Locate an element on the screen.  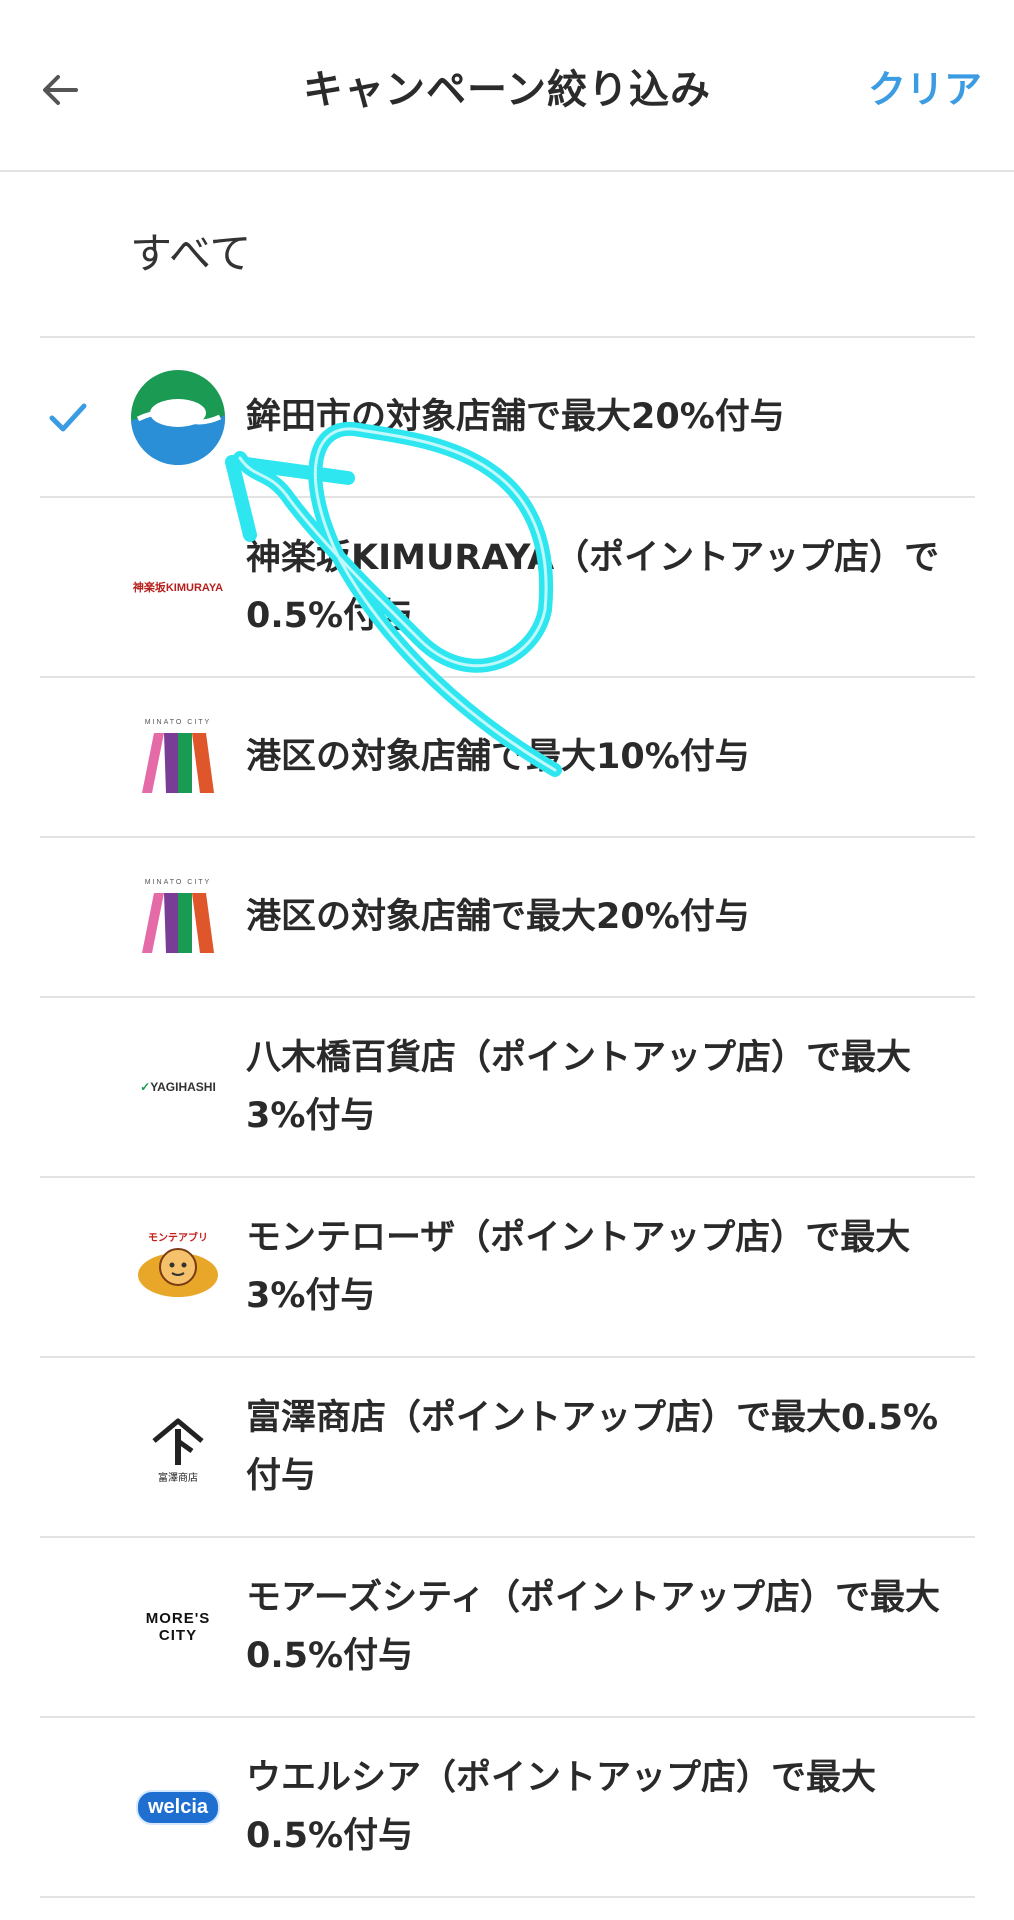
campaign-label: モンテローザ（ポイントアップ店）で最大3%付与 is located at coordinates (578, 1267).